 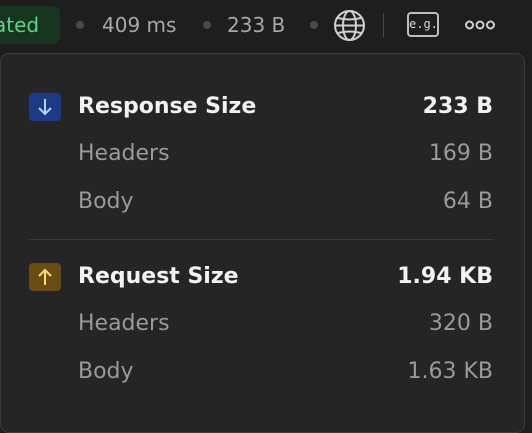 What do you see at coordinates (158, 276) in the screenshot?
I see `request-size-title: Request Size` at bounding box center [158, 276].